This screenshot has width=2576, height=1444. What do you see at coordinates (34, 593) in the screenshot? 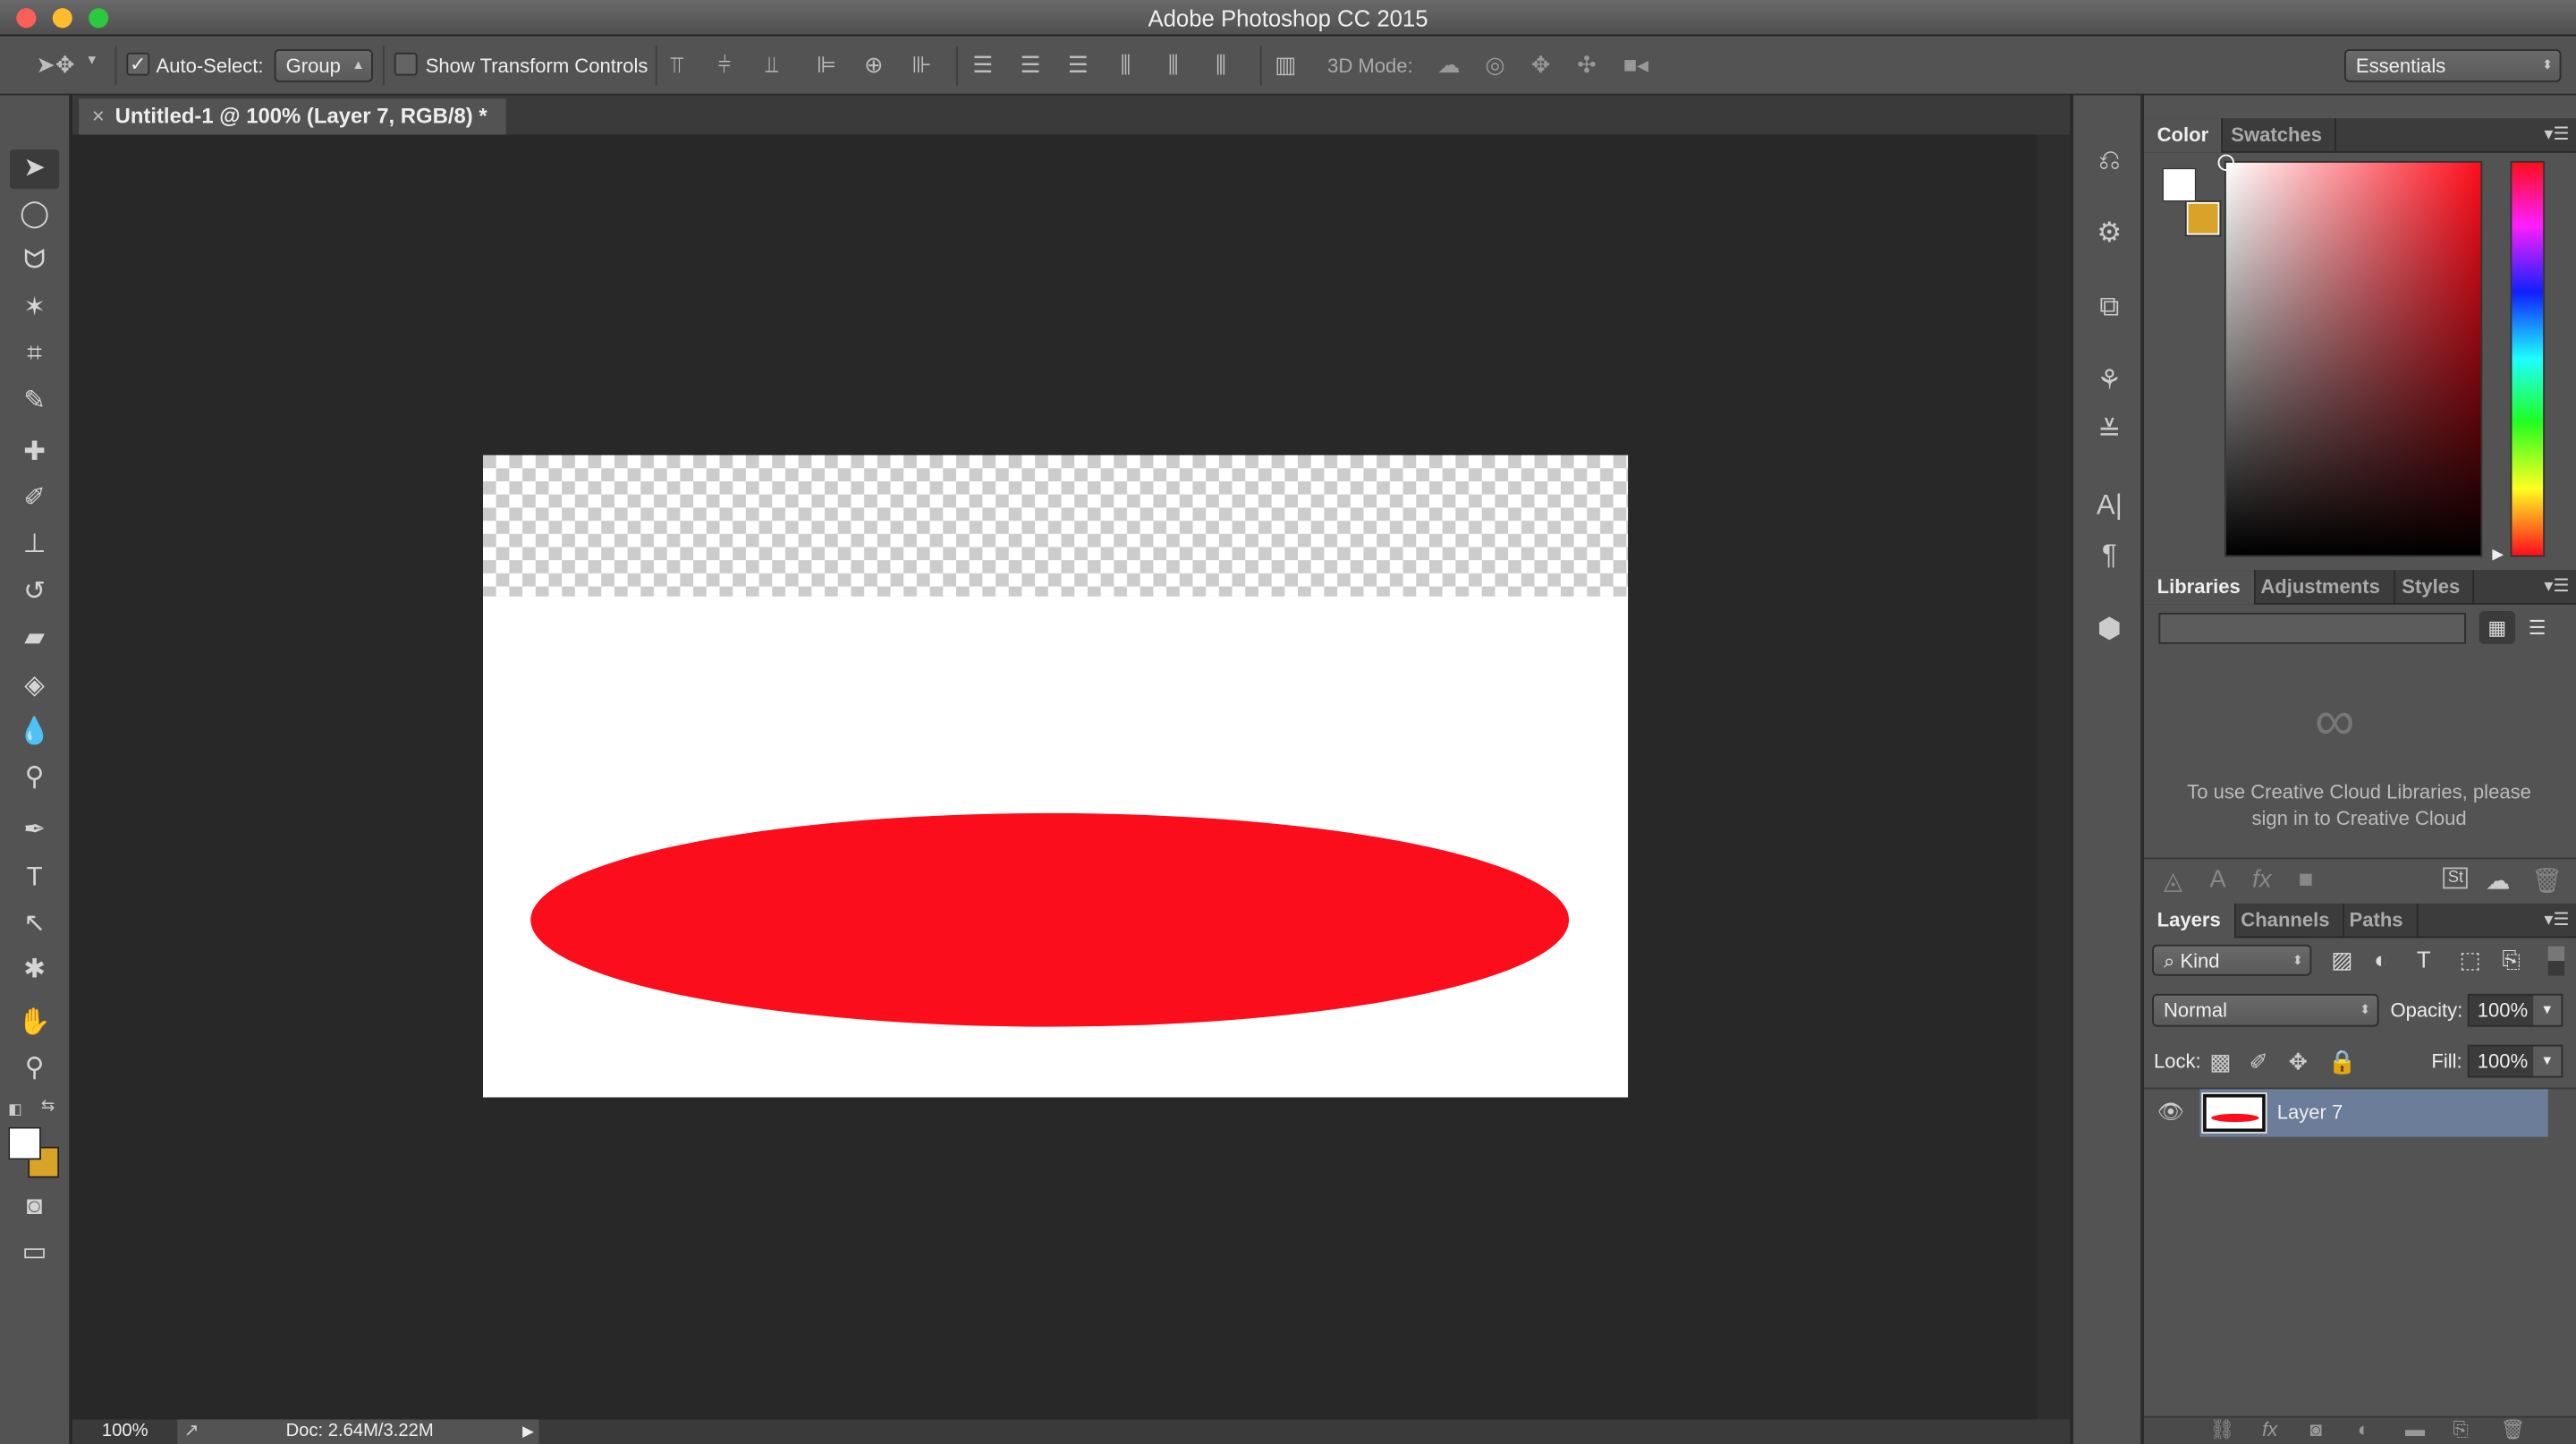
I see `history-brush-tool: ↺` at bounding box center [34, 593].